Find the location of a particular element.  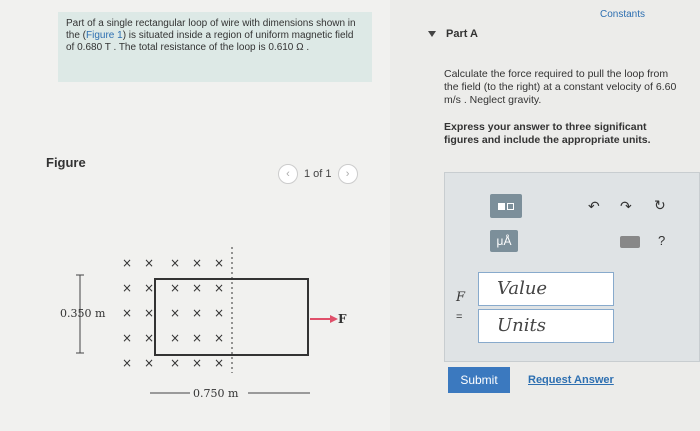

undo-icon: ↶ is located at coordinates (594, 206).